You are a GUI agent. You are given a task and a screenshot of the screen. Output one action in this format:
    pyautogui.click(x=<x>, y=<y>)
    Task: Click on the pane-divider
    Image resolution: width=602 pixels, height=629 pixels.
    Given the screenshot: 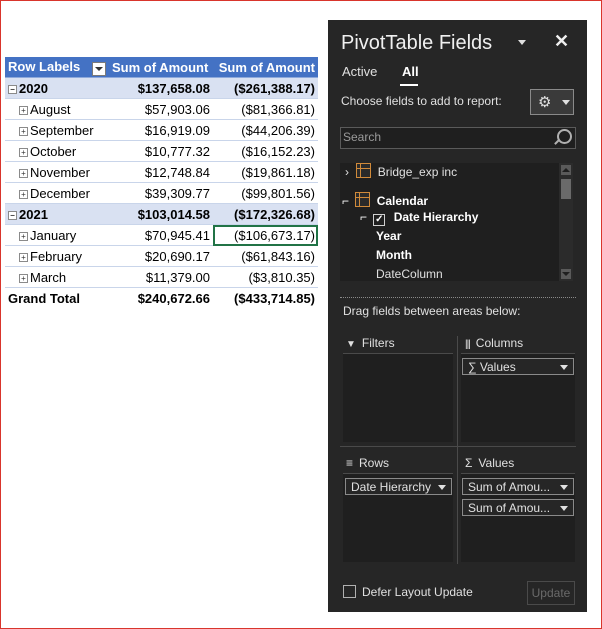 What is the action you would take?
    pyautogui.click(x=458, y=297)
    